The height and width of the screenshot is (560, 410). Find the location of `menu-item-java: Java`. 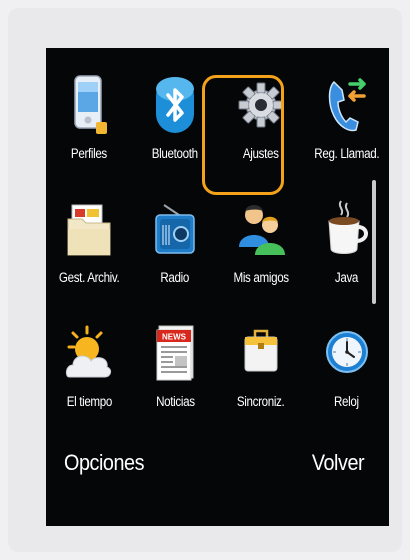

menu-item-java: Java is located at coordinates (346, 252).